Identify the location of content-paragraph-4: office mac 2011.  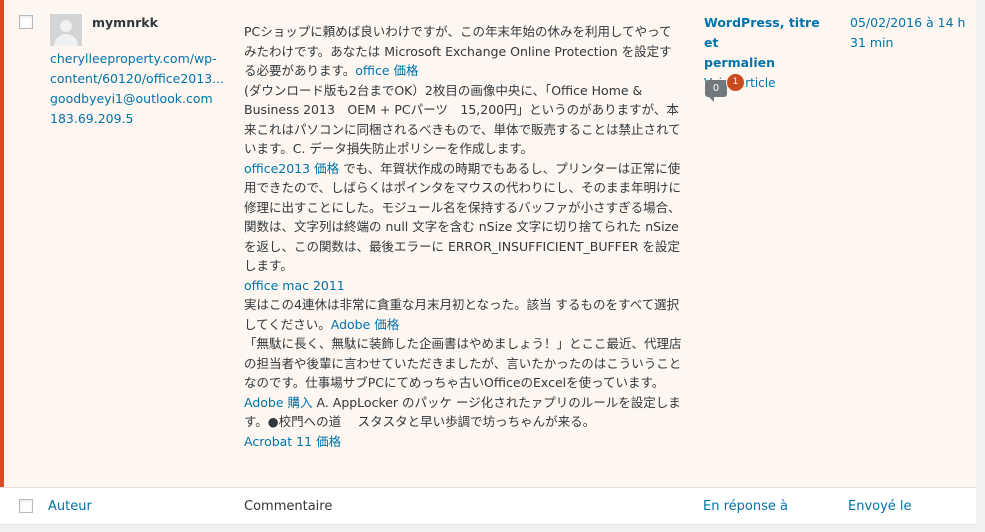
(464, 286).